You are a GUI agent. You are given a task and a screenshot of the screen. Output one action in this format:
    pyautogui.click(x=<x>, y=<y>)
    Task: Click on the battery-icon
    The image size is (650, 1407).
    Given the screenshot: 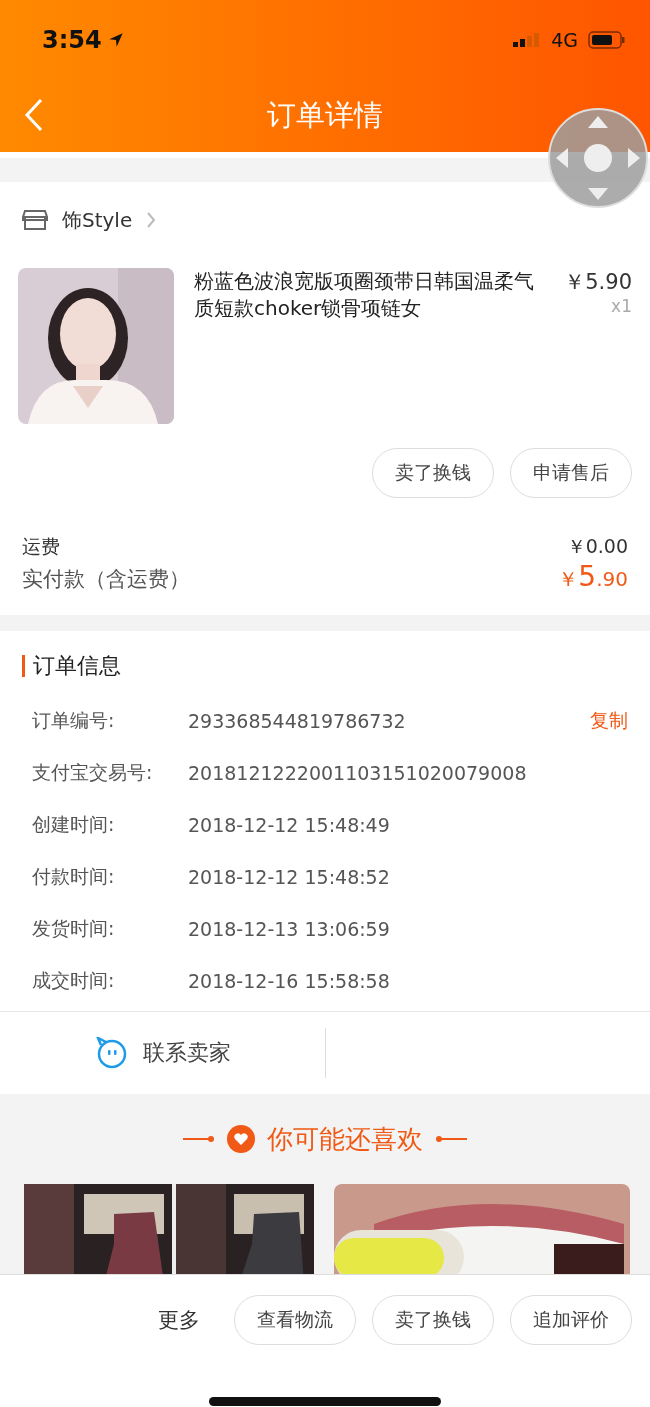 What is the action you would take?
    pyautogui.click(x=607, y=40)
    